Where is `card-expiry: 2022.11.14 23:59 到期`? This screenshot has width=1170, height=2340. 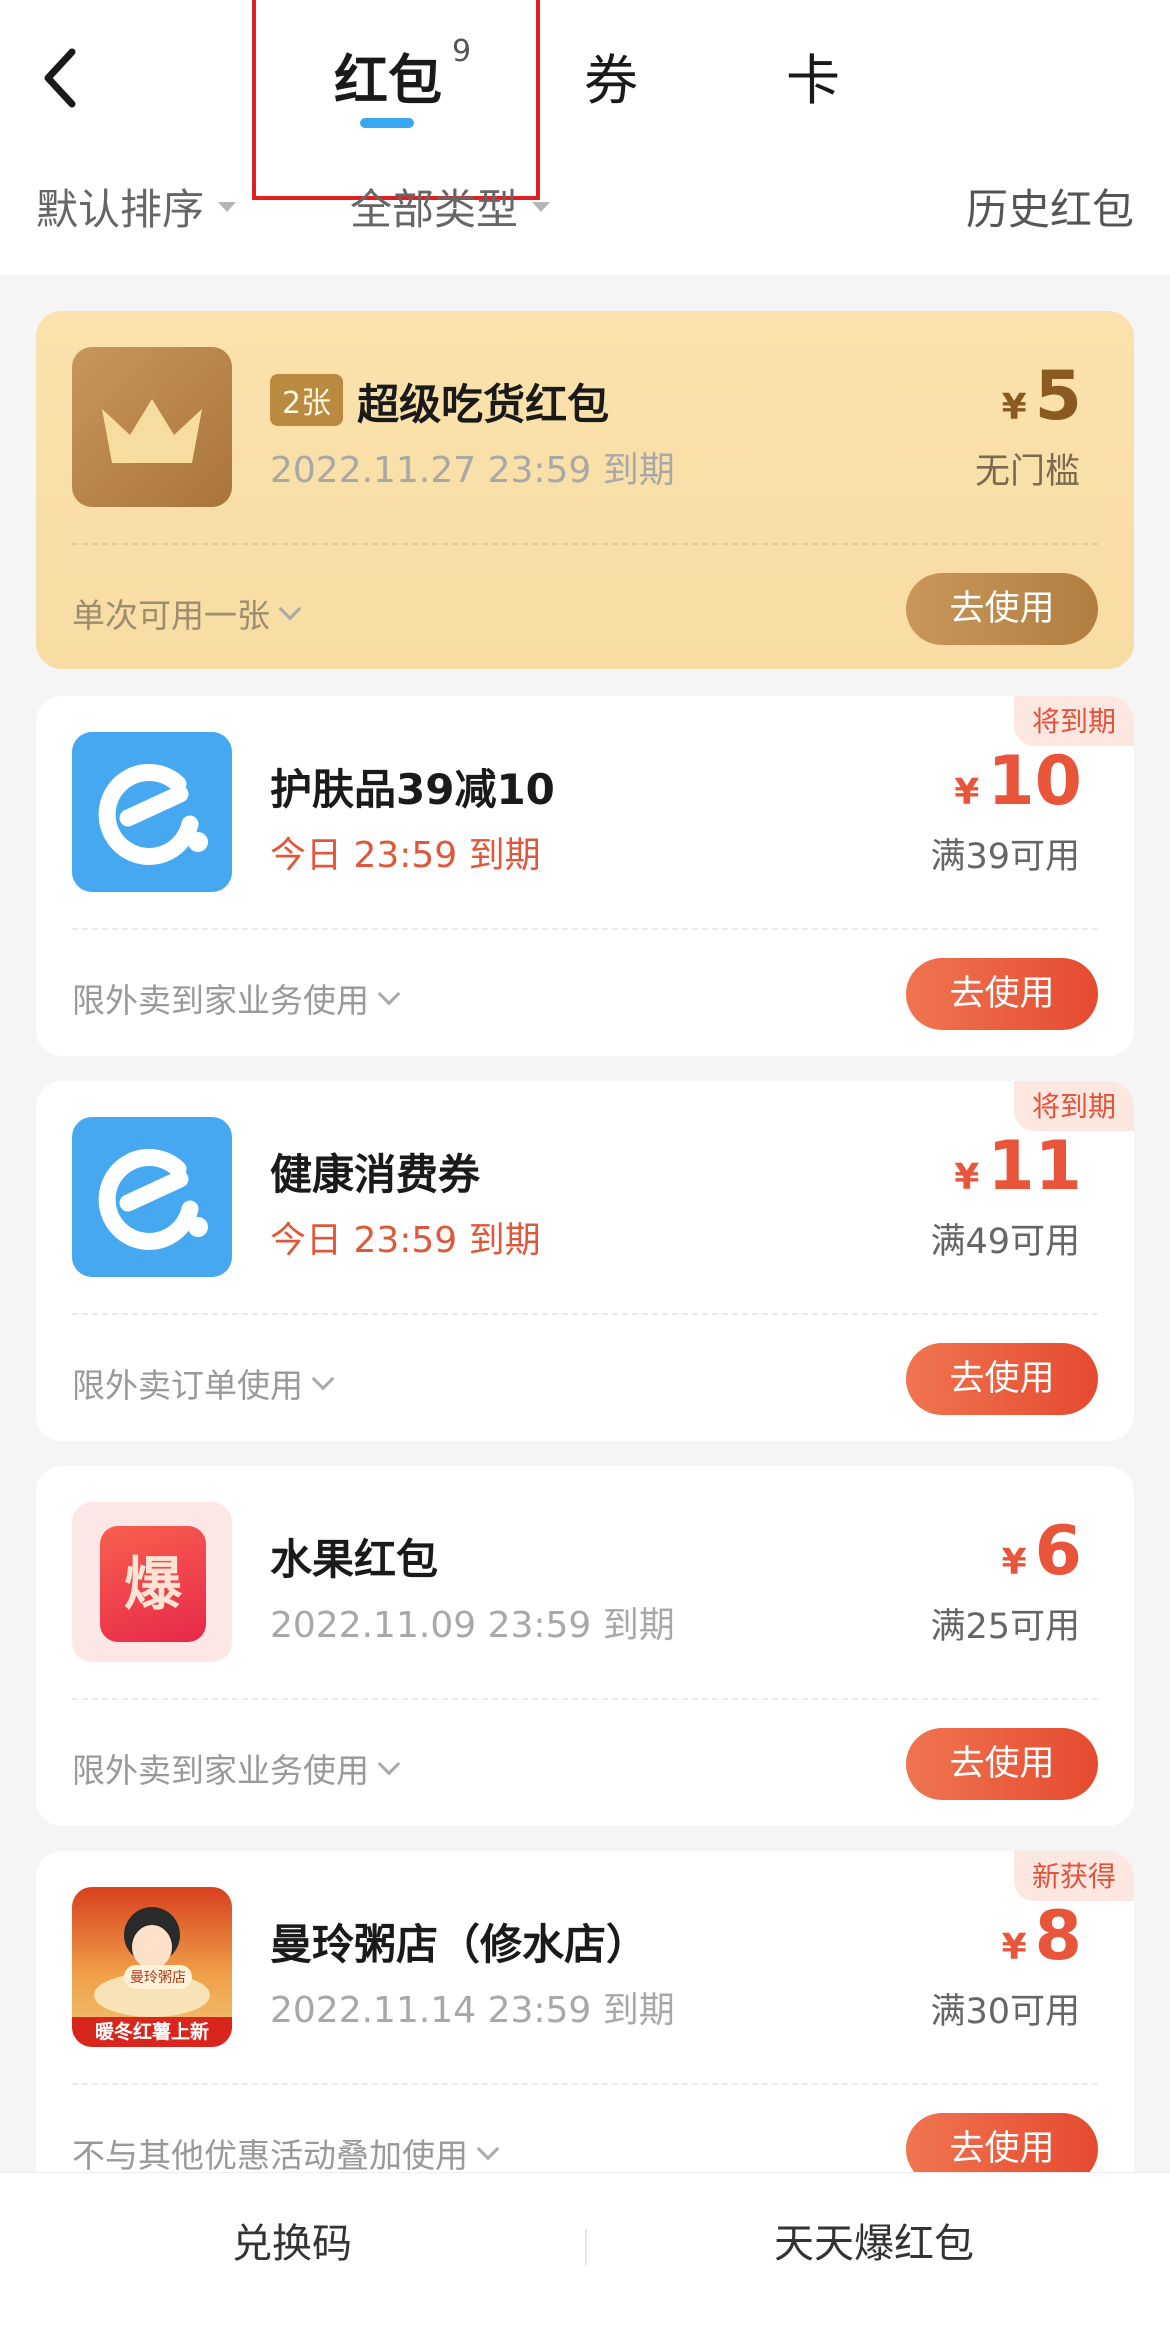
card-expiry: 2022.11.14 23:59 到期 is located at coordinates (472, 2010).